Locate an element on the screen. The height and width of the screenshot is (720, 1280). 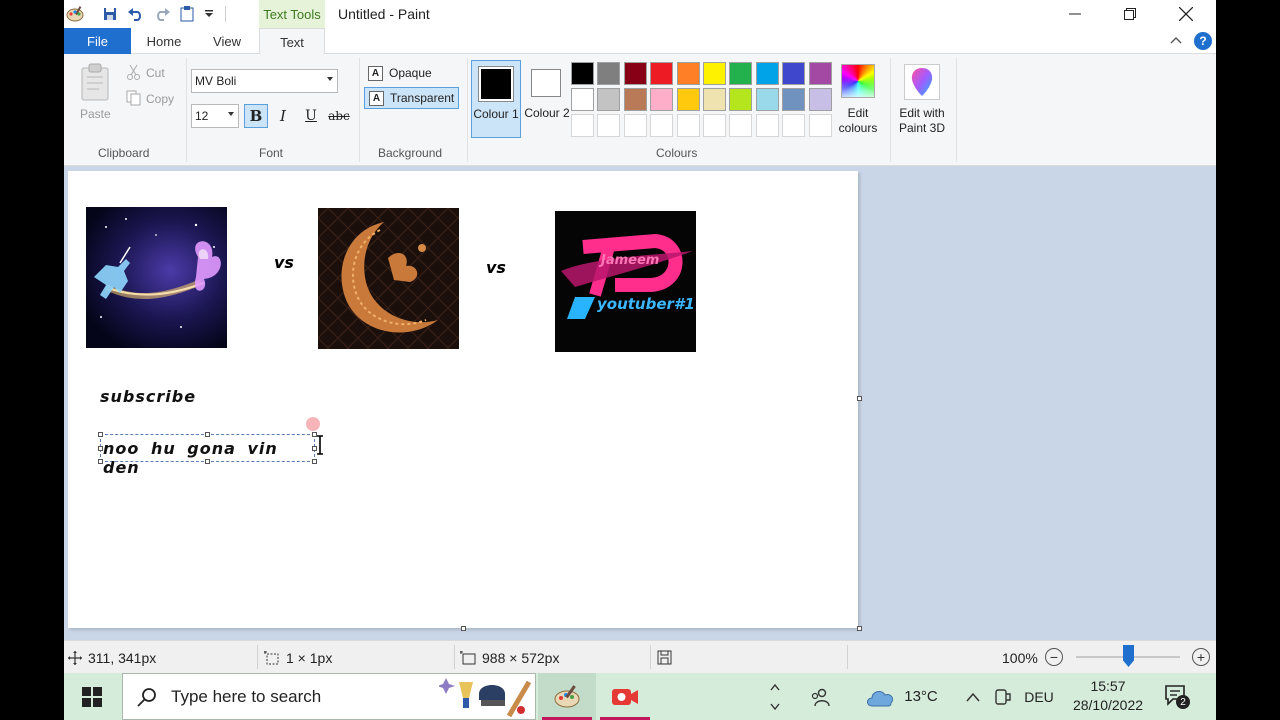
canvas-resize-handle-right is located at coordinates (859, 398).